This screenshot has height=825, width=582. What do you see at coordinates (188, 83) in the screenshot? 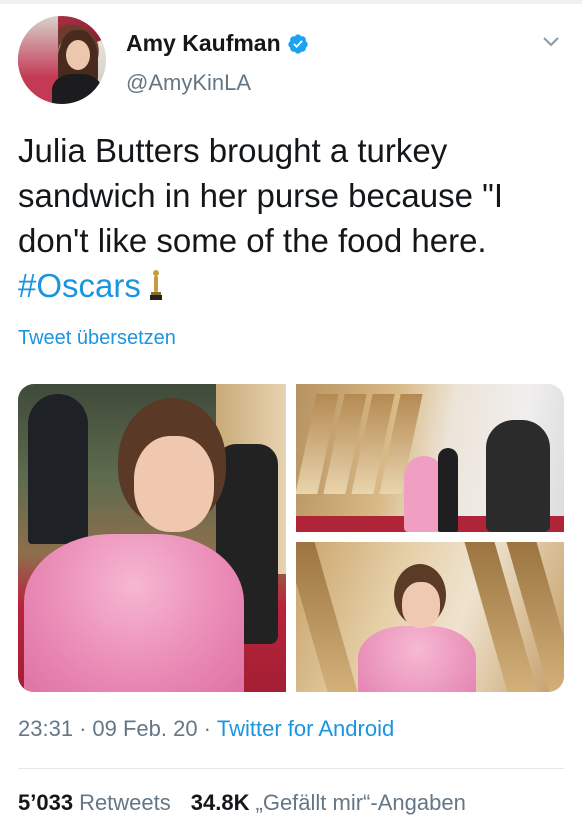
I see `author-handle: @AmyKinLA` at bounding box center [188, 83].